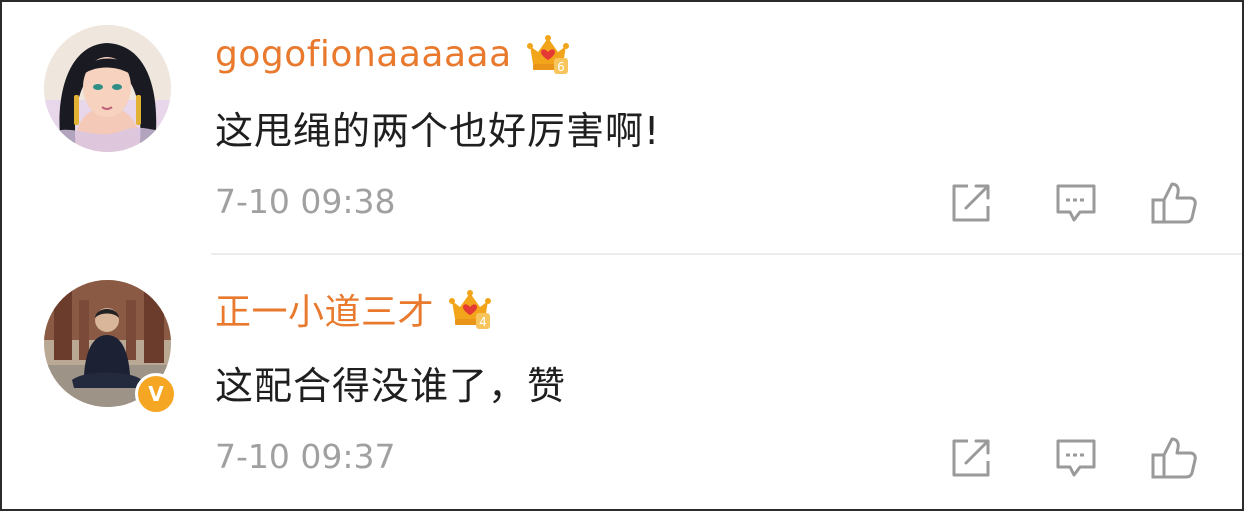 The image size is (1244, 511). I want to click on avatar, so click(107, 88).